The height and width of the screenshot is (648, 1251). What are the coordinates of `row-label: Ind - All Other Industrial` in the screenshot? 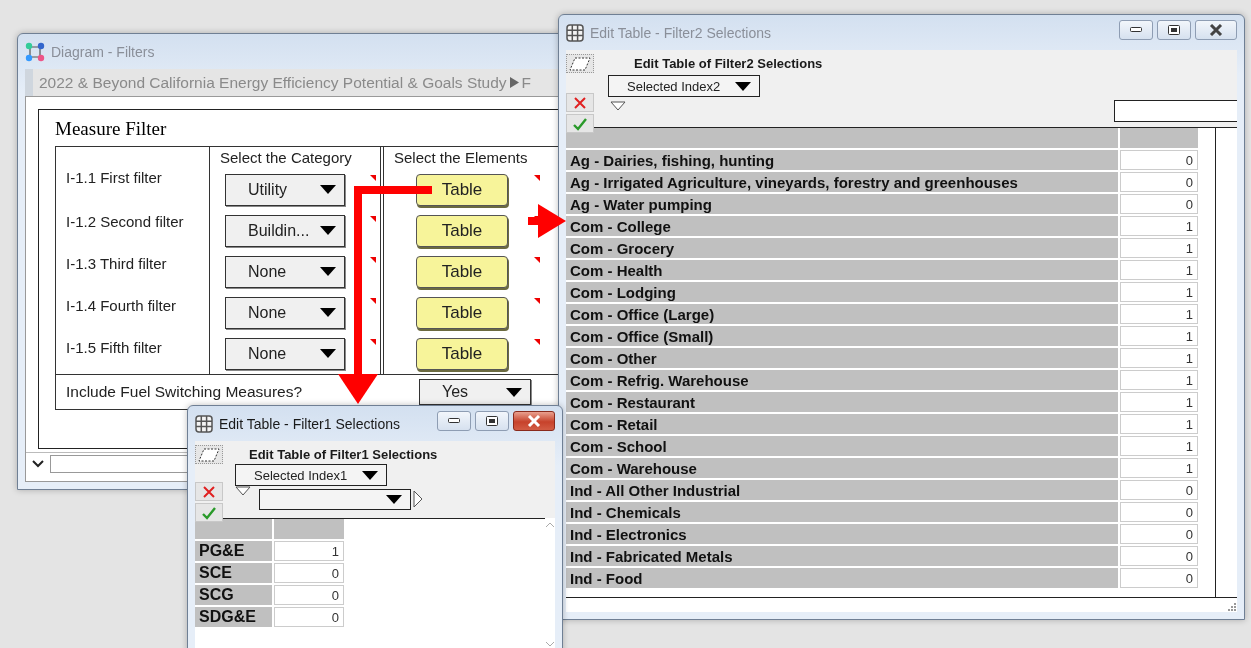 It's located at (842, 490).